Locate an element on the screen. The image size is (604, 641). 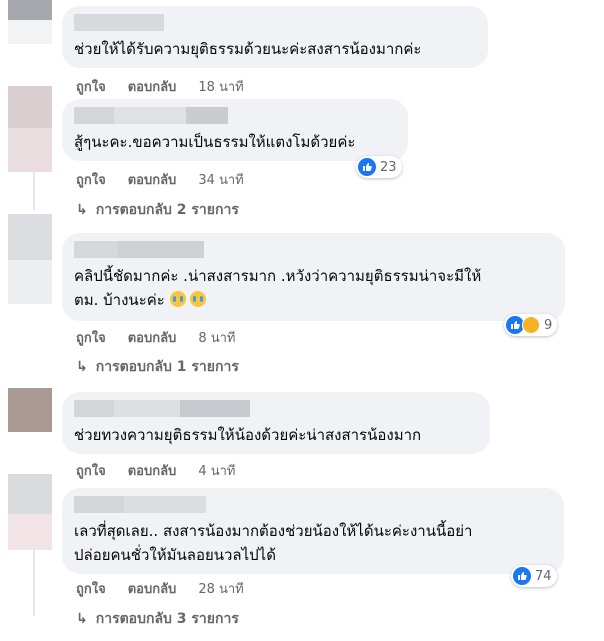
comment-timestamp: 8 นาที is located at coordinates (216, 337).